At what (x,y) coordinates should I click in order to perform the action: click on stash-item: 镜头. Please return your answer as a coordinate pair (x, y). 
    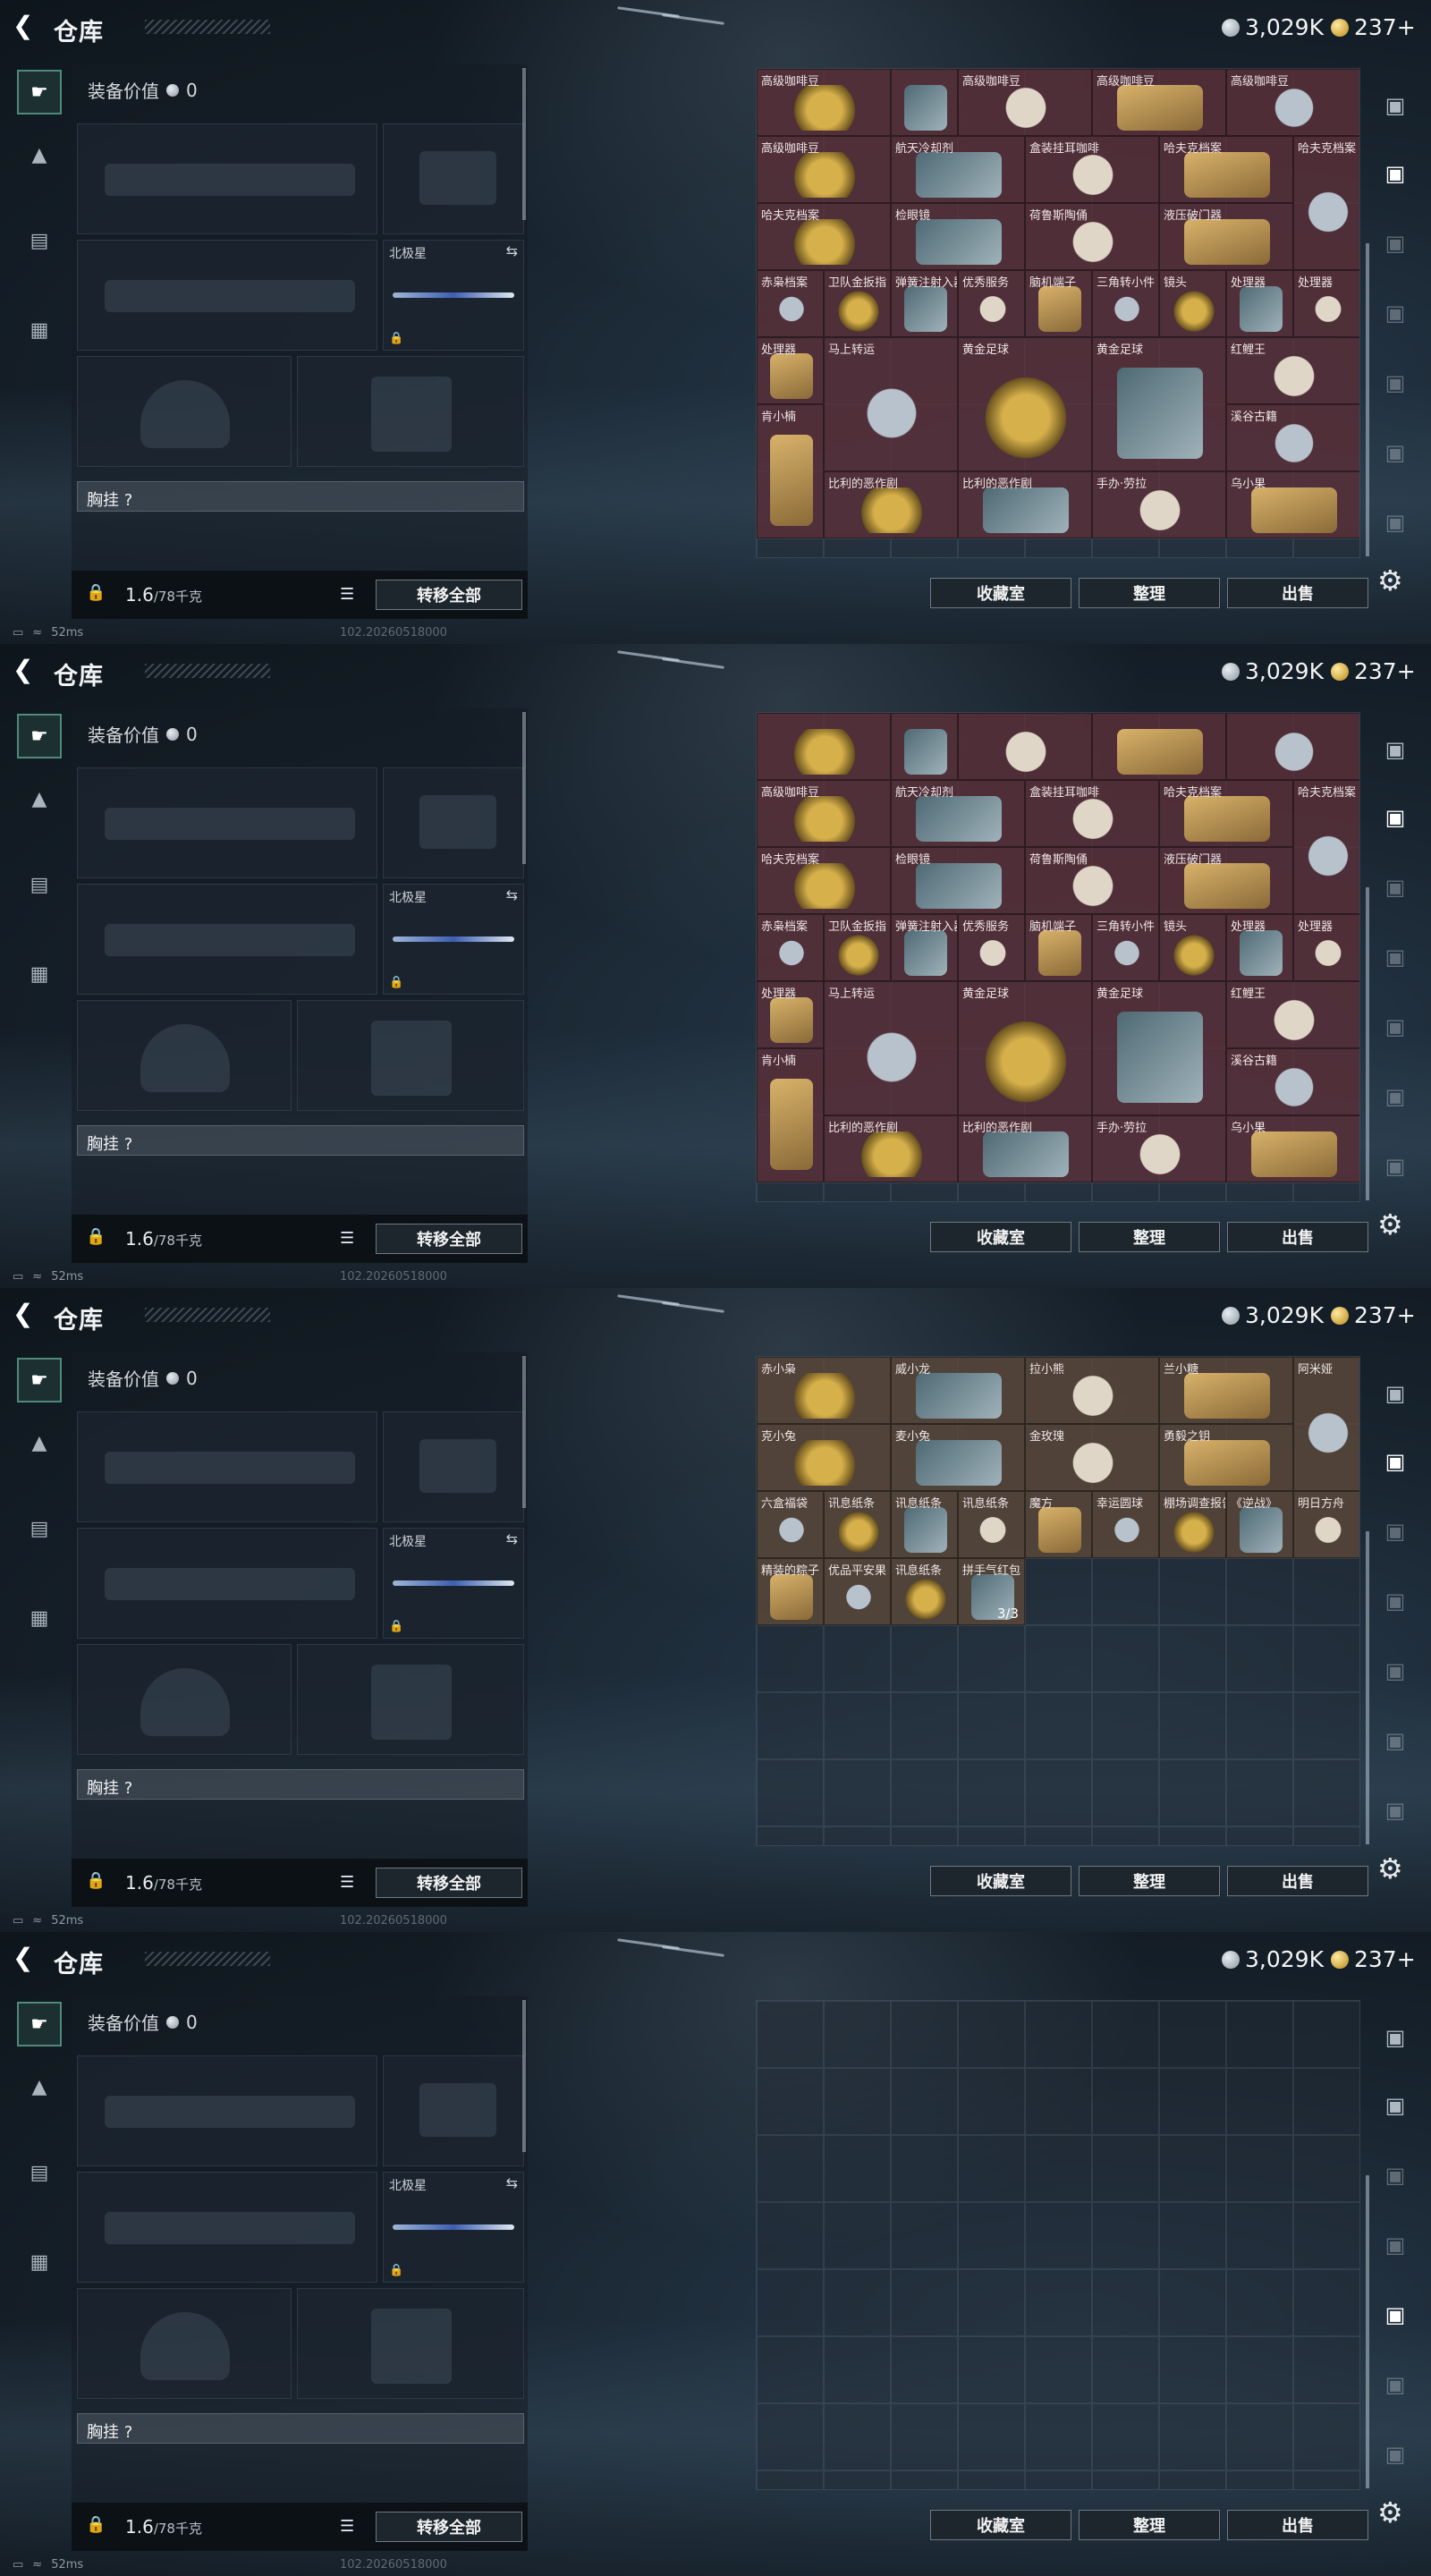
    Looking at the image, I should click on (1193, 303).